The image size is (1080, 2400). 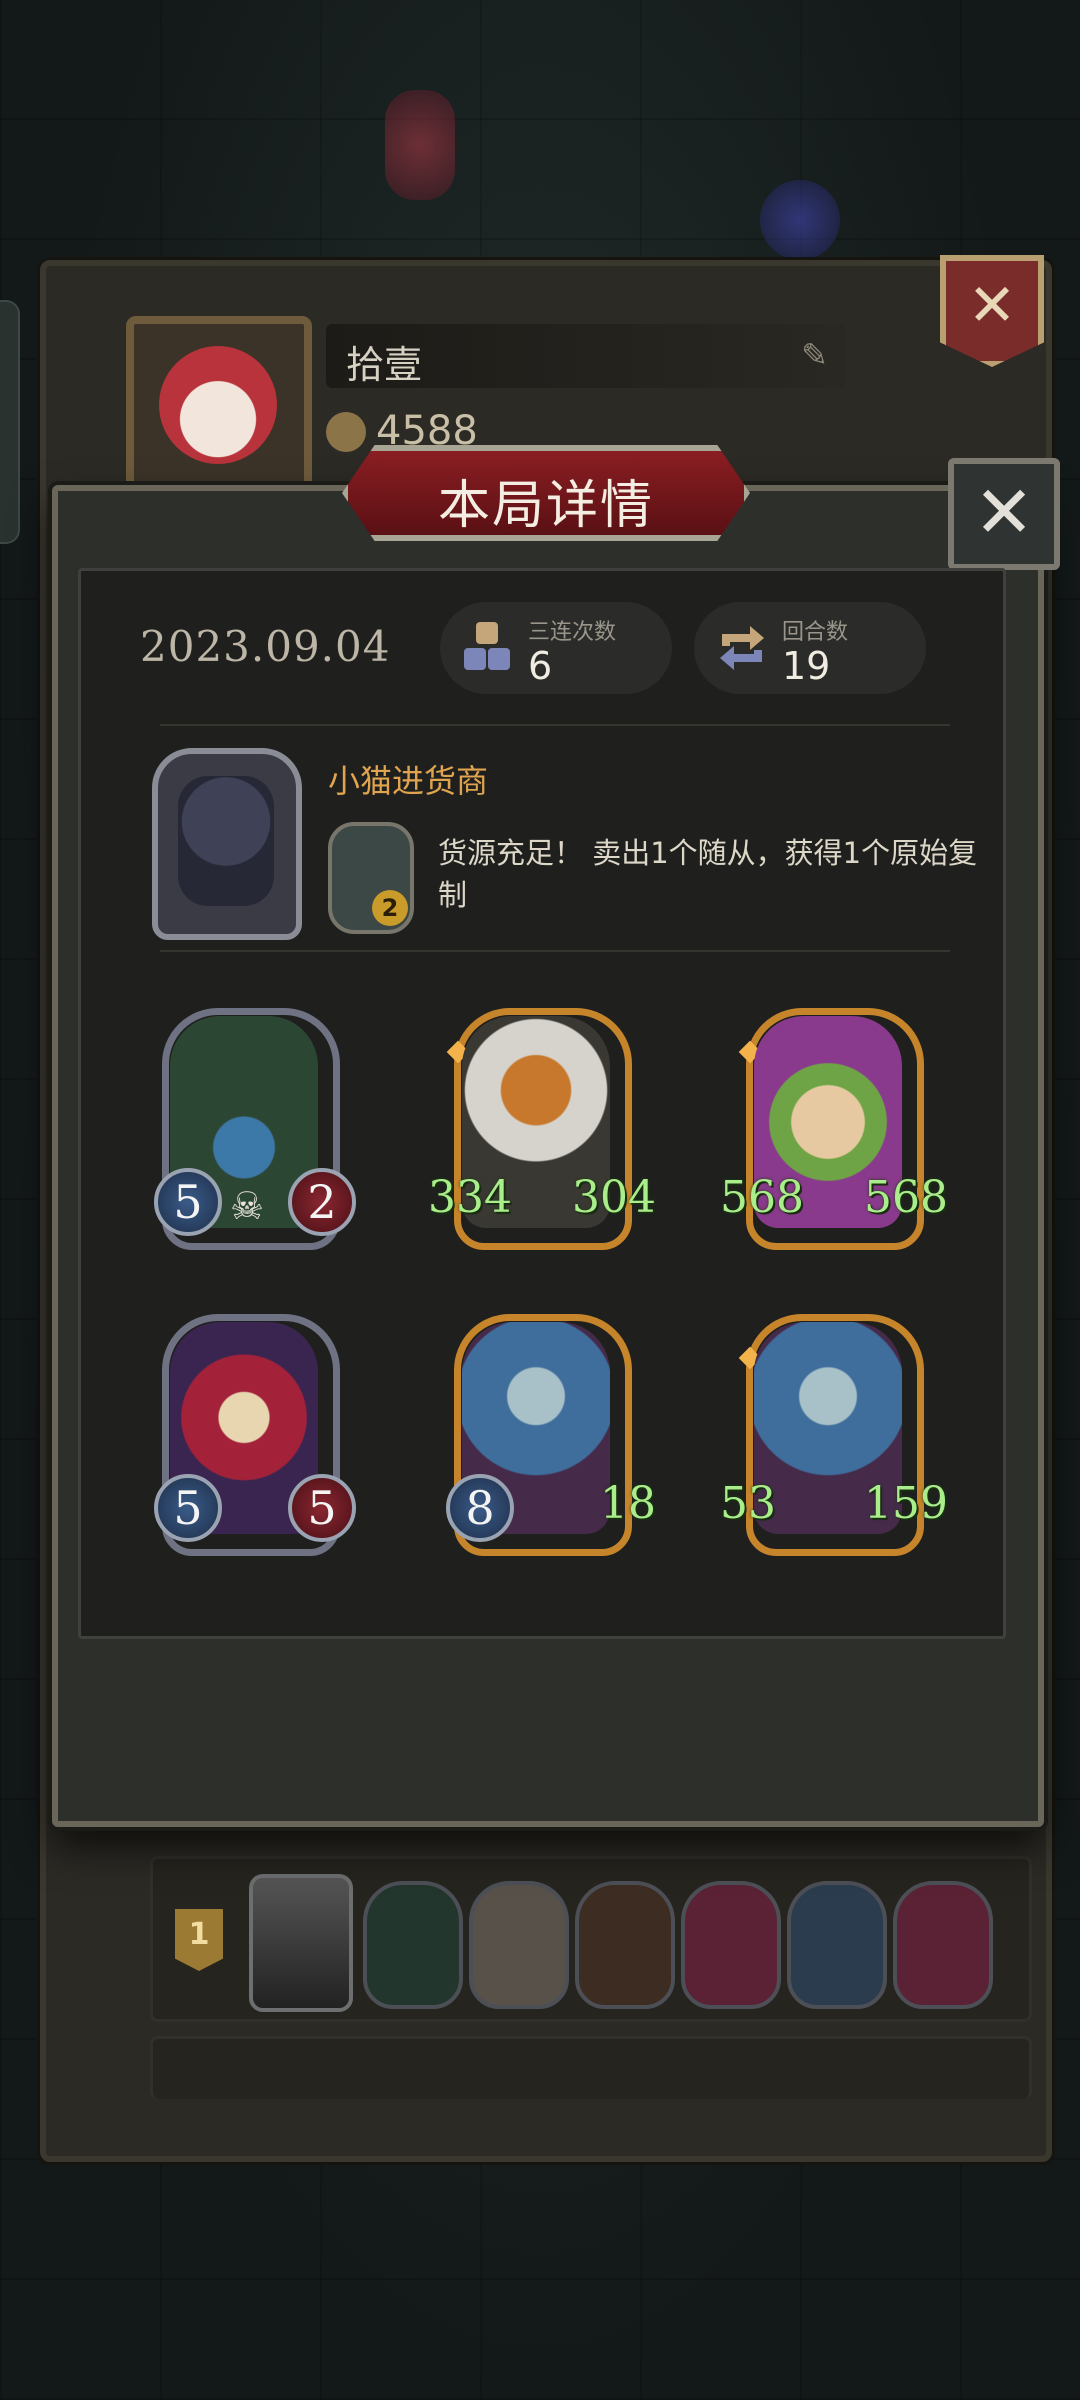 What do you see at coordinates (628, 1503) in the screenshot?
I see `health-value: 18` at bounding box center [628, 1503].